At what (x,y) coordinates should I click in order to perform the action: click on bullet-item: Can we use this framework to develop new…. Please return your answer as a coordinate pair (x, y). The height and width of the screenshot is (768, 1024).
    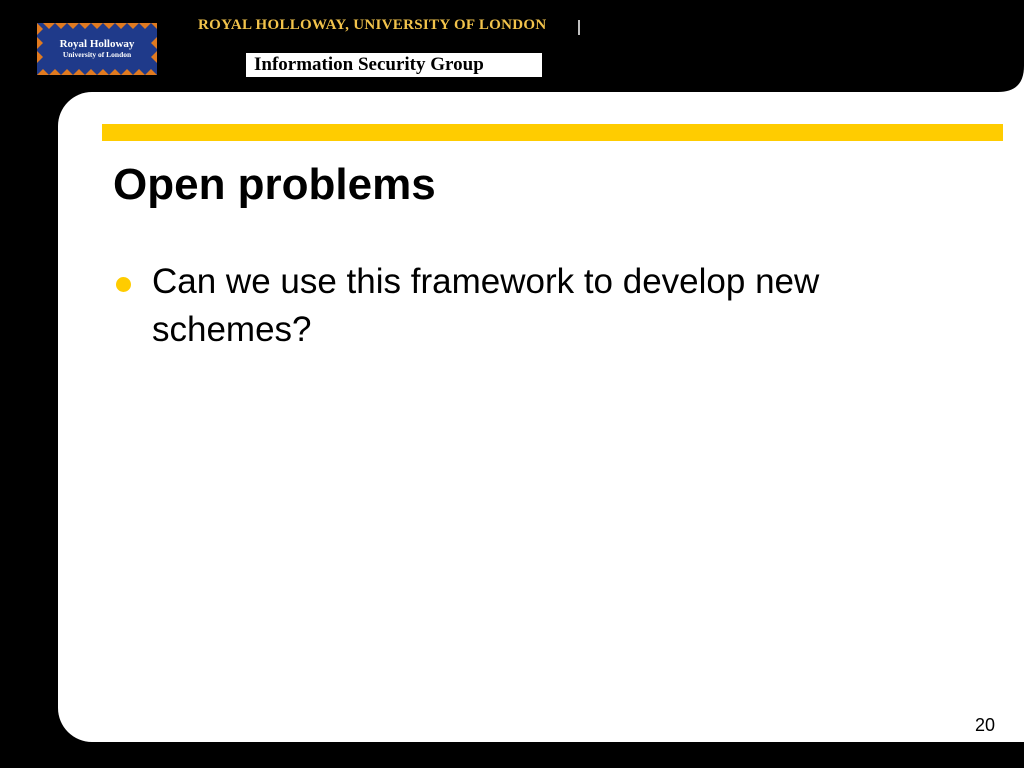
    Looking at the image, I should click on (539, 306).